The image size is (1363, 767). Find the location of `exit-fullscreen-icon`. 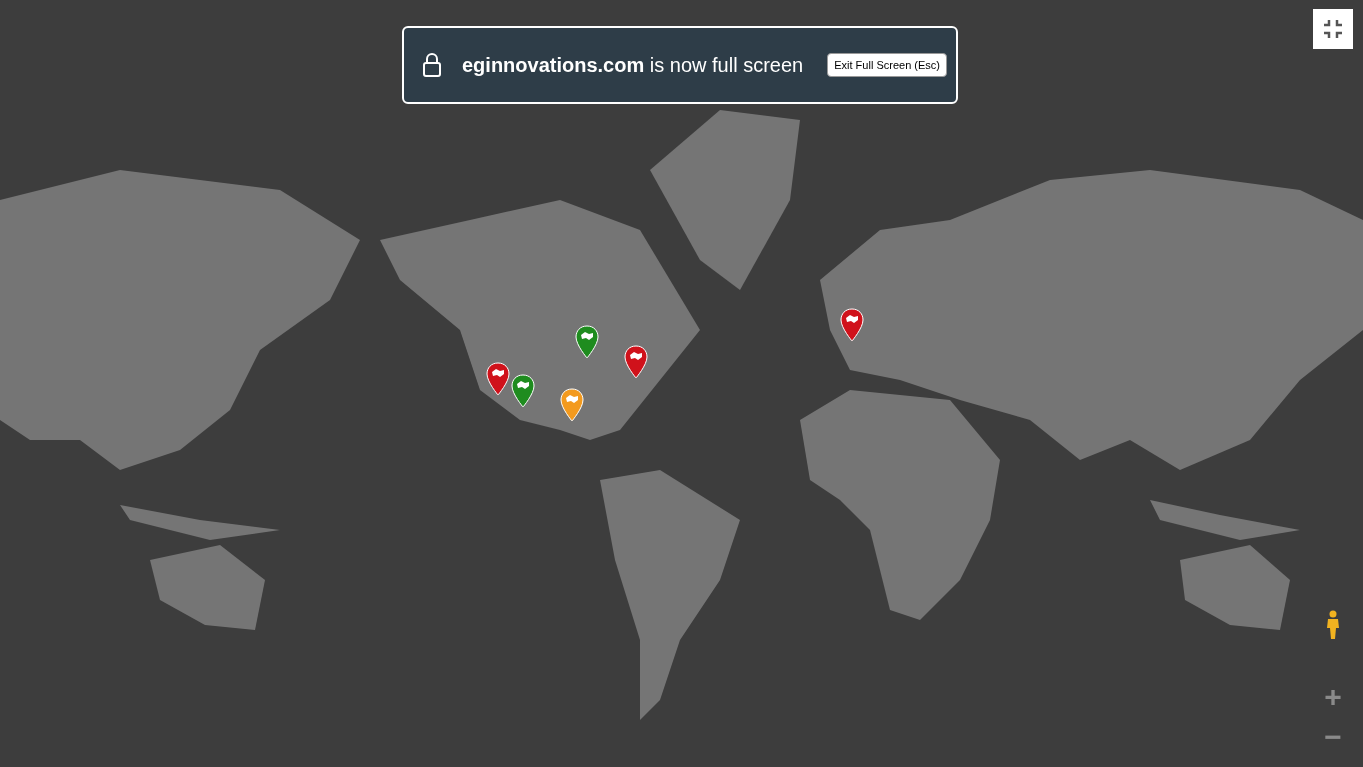

exit-fullscreen-icon is located at coordinates (1333, 29).